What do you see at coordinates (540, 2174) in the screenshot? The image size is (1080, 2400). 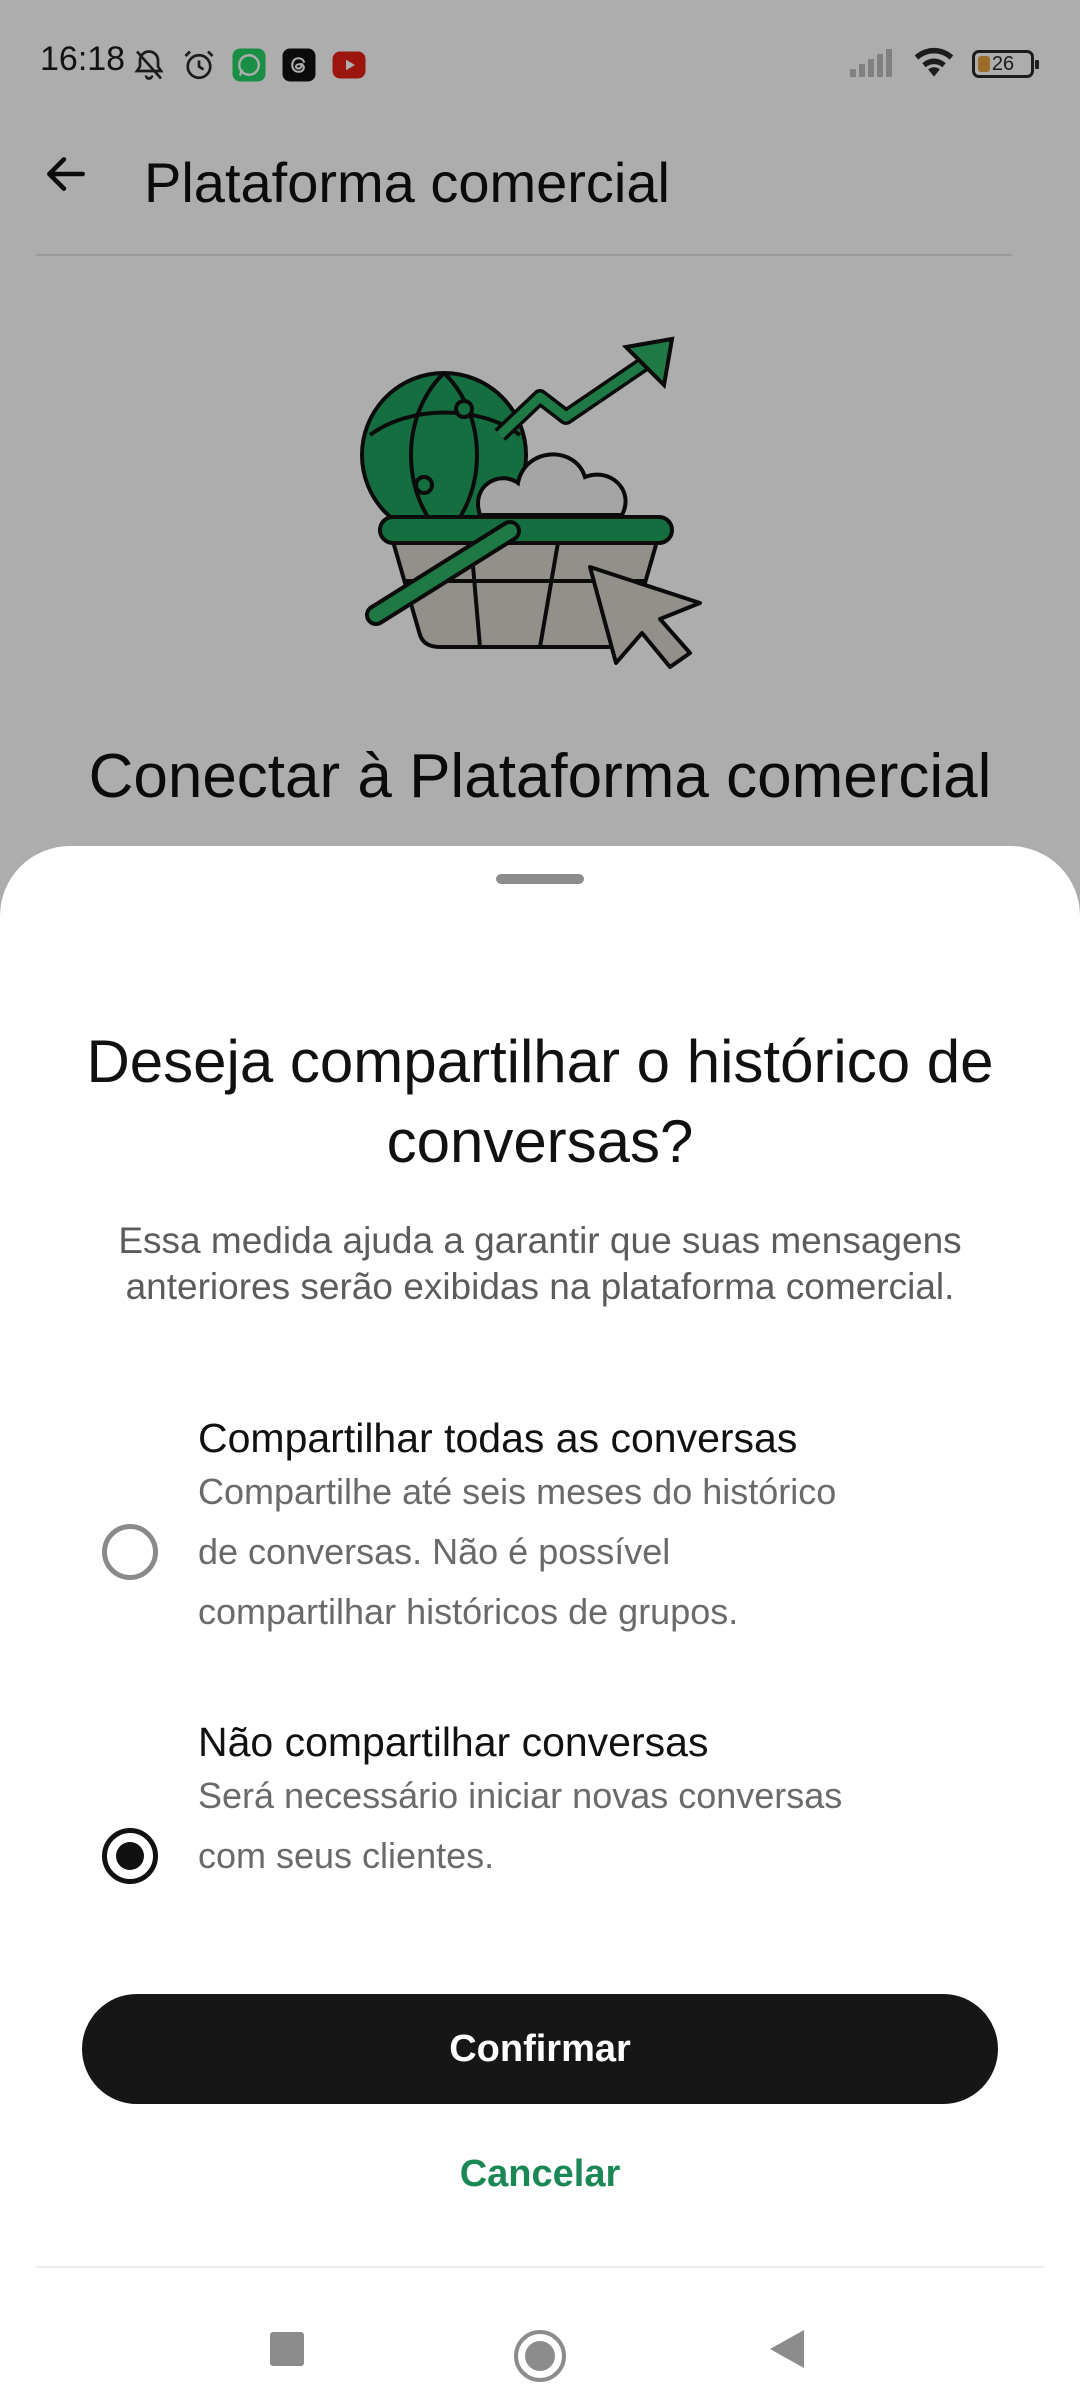 I see `cancel-button: Cancelar` at bounding box center [540, 2174].